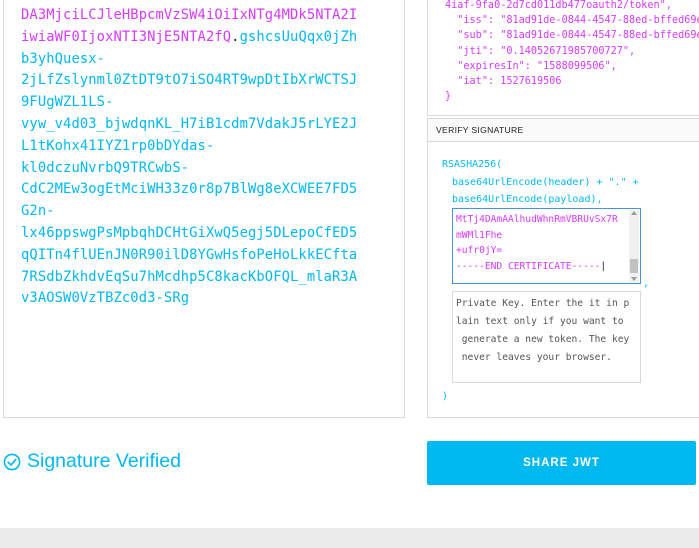 Image resolution: width=699 pixels, height=548 pixels. I want to click on payload-key: "iat", so click(472, 82).